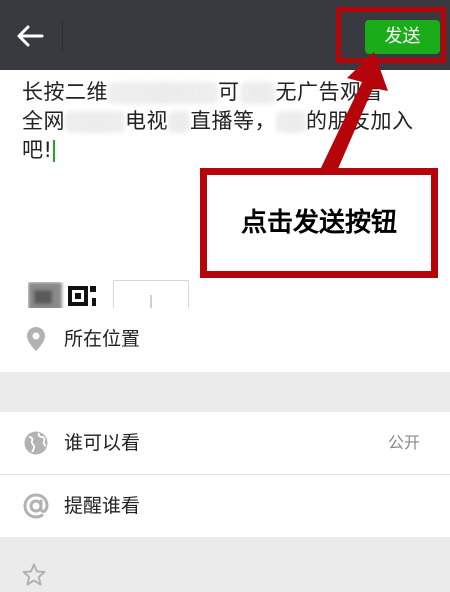  I want to click on annotation-callout: 点击发送按钮, so click(319, 223).